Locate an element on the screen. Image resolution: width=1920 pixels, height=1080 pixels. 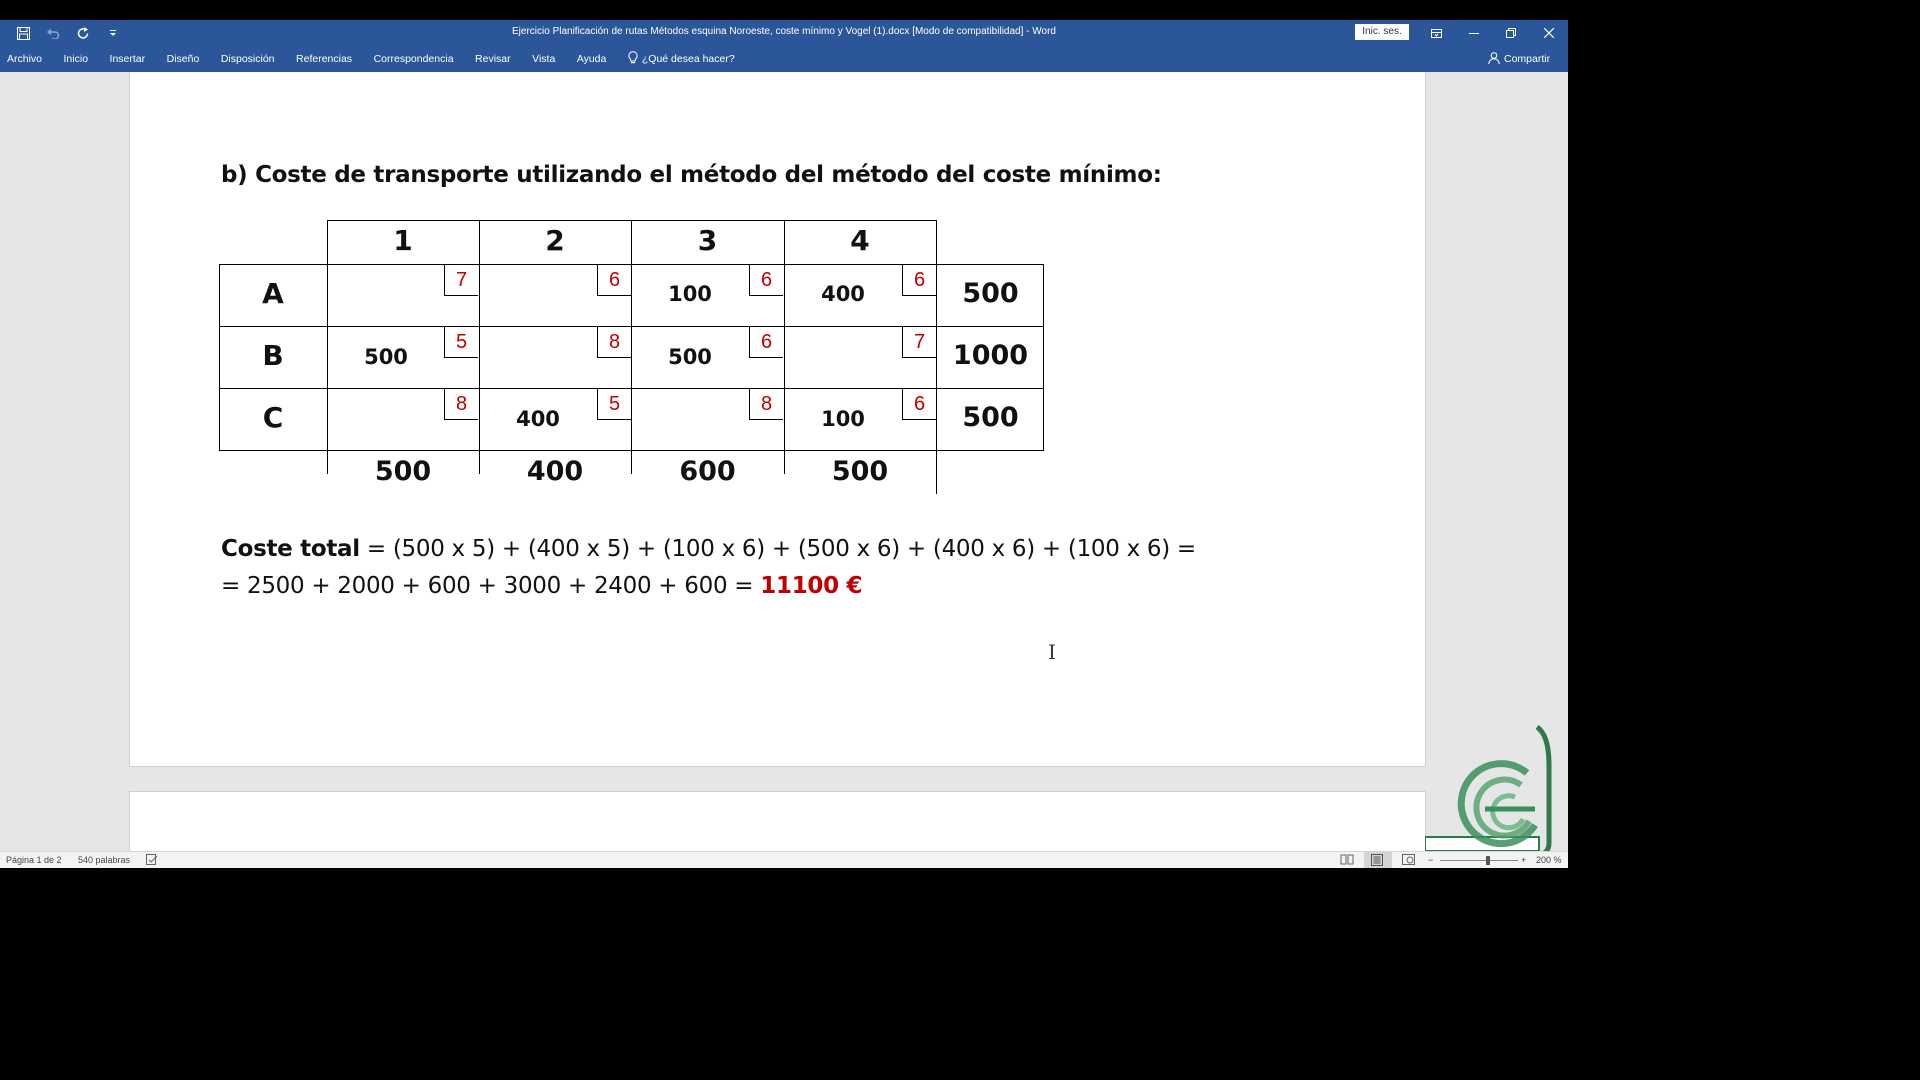
tab-vista: Vista is located at coordinates (543, 59).